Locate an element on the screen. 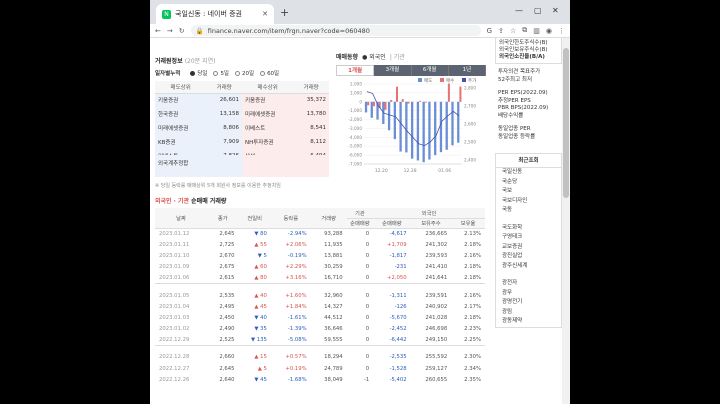 The height and width of the screenshot is (404, 720). sidebar-line: 외국인한도주식수(B) is located at coordinates (523, 43).